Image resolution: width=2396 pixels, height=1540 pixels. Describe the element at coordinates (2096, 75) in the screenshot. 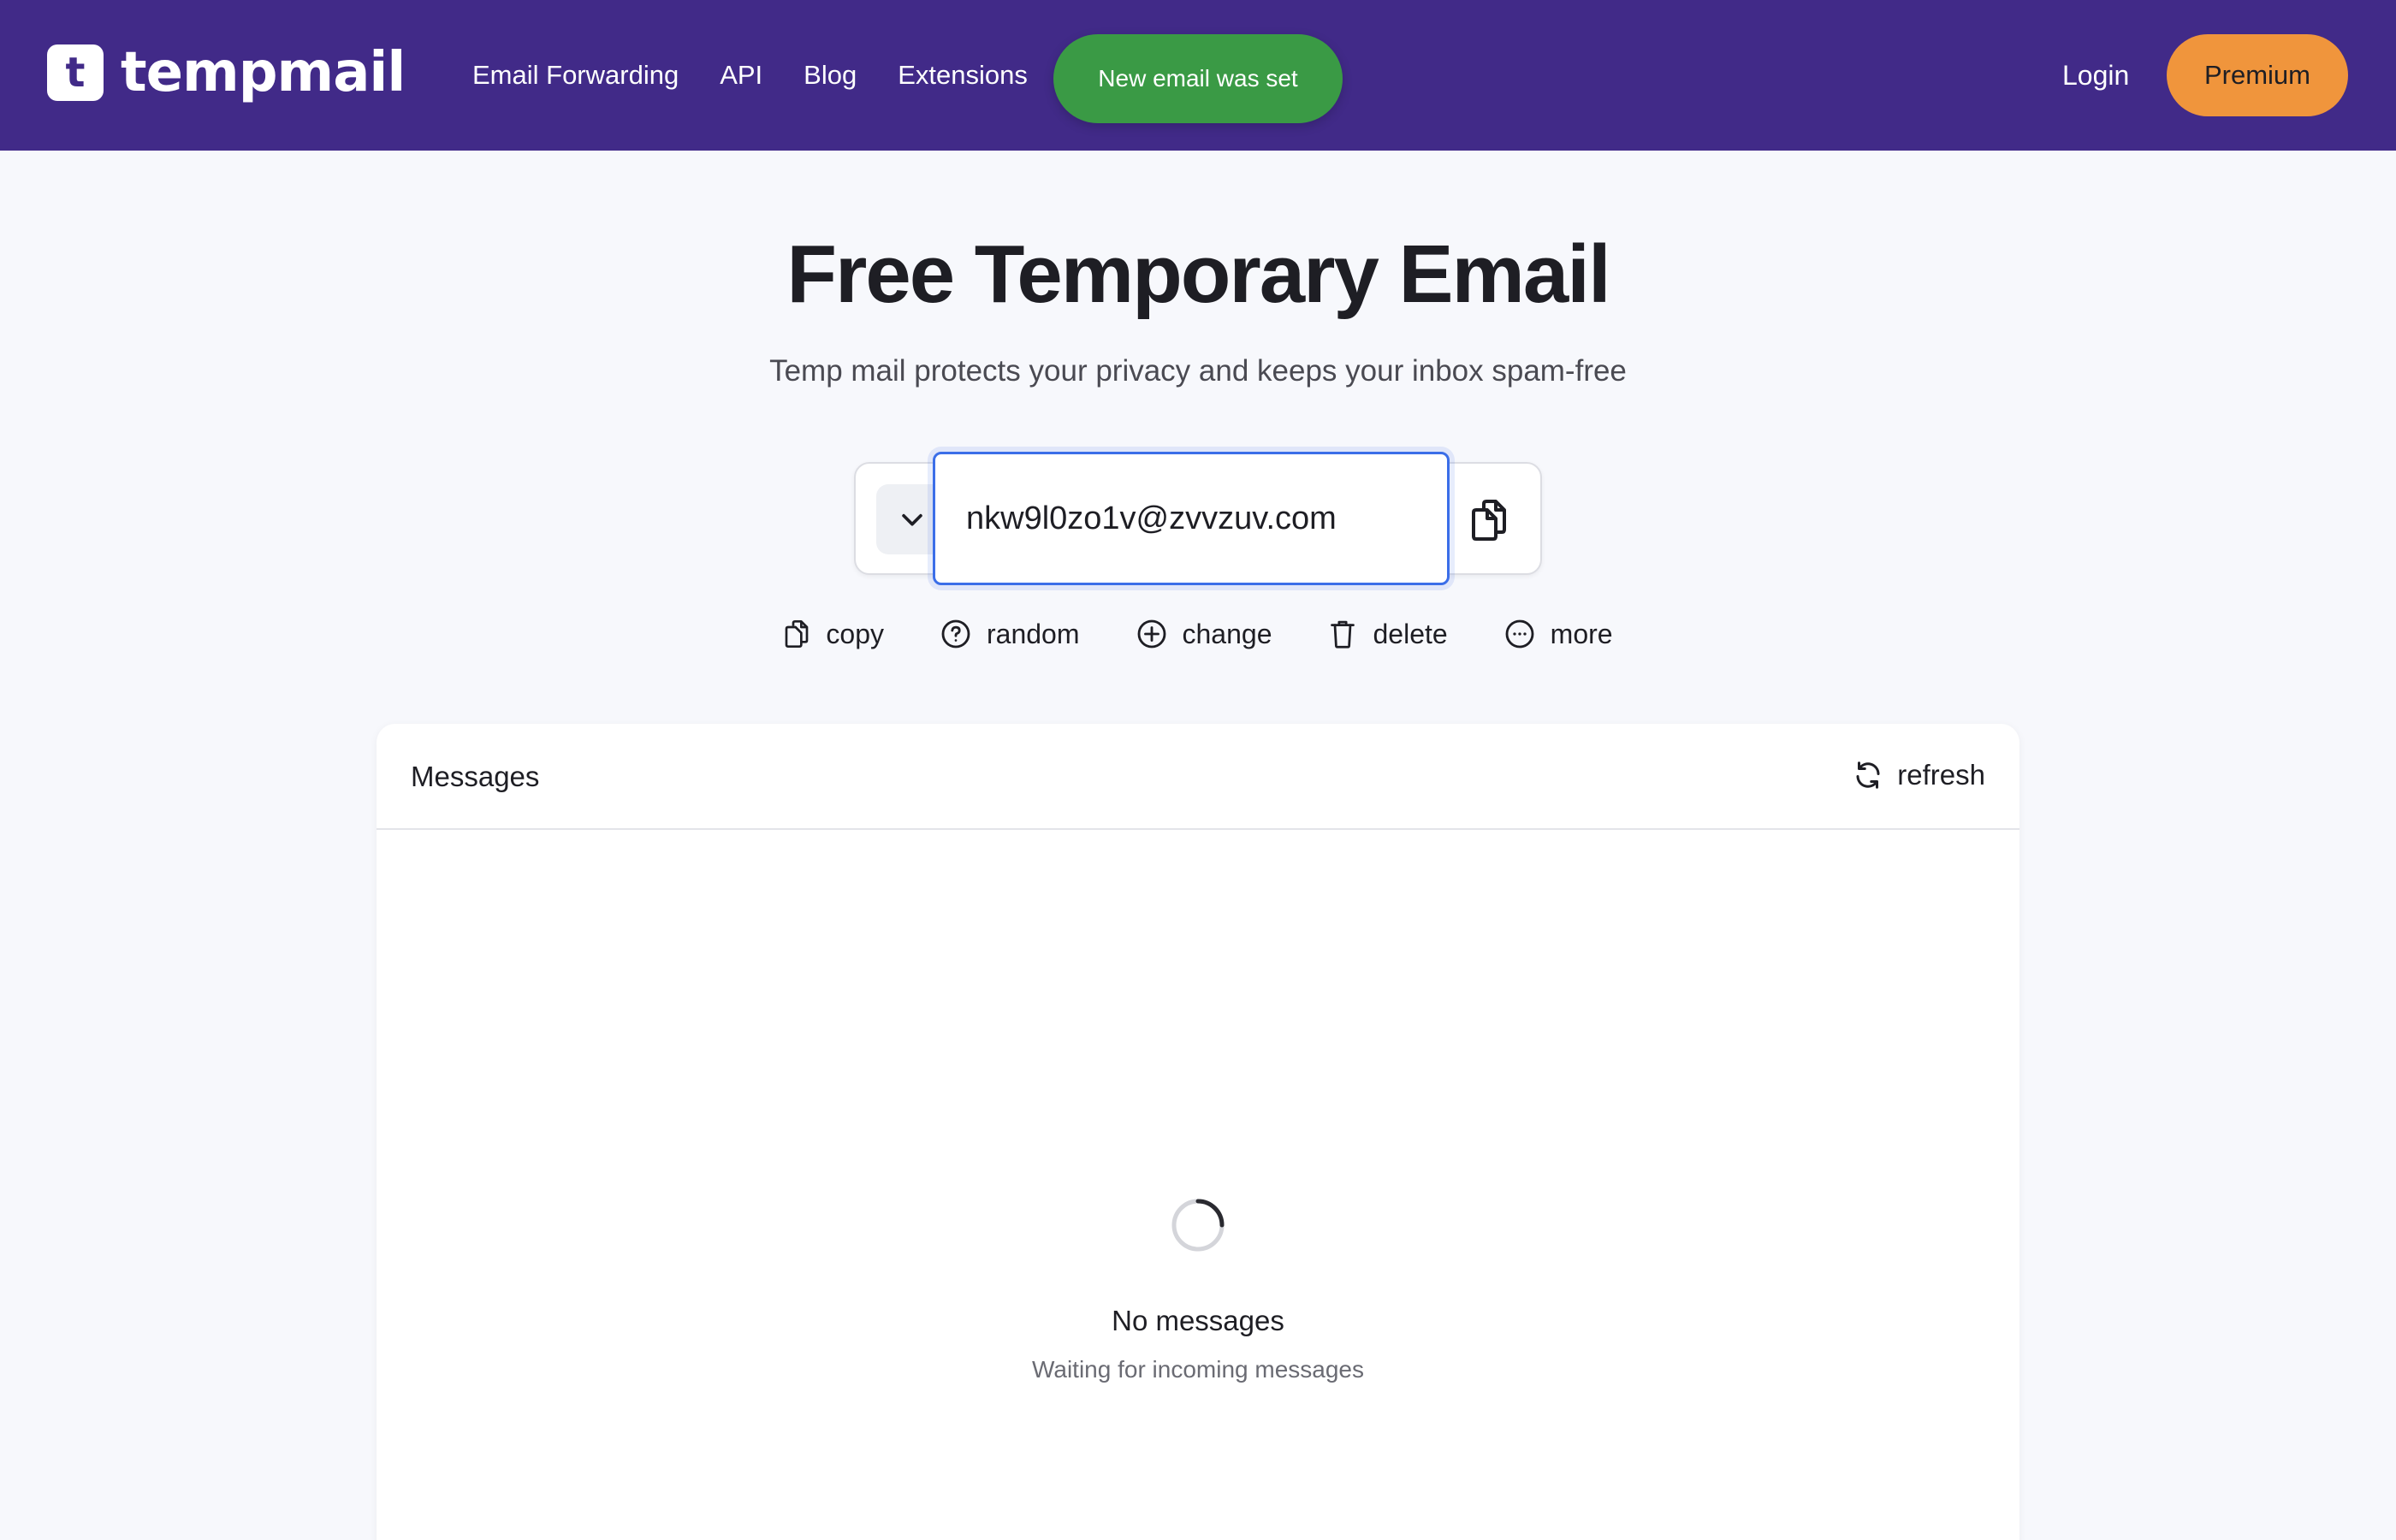

I see `login-link: Login` at that location.